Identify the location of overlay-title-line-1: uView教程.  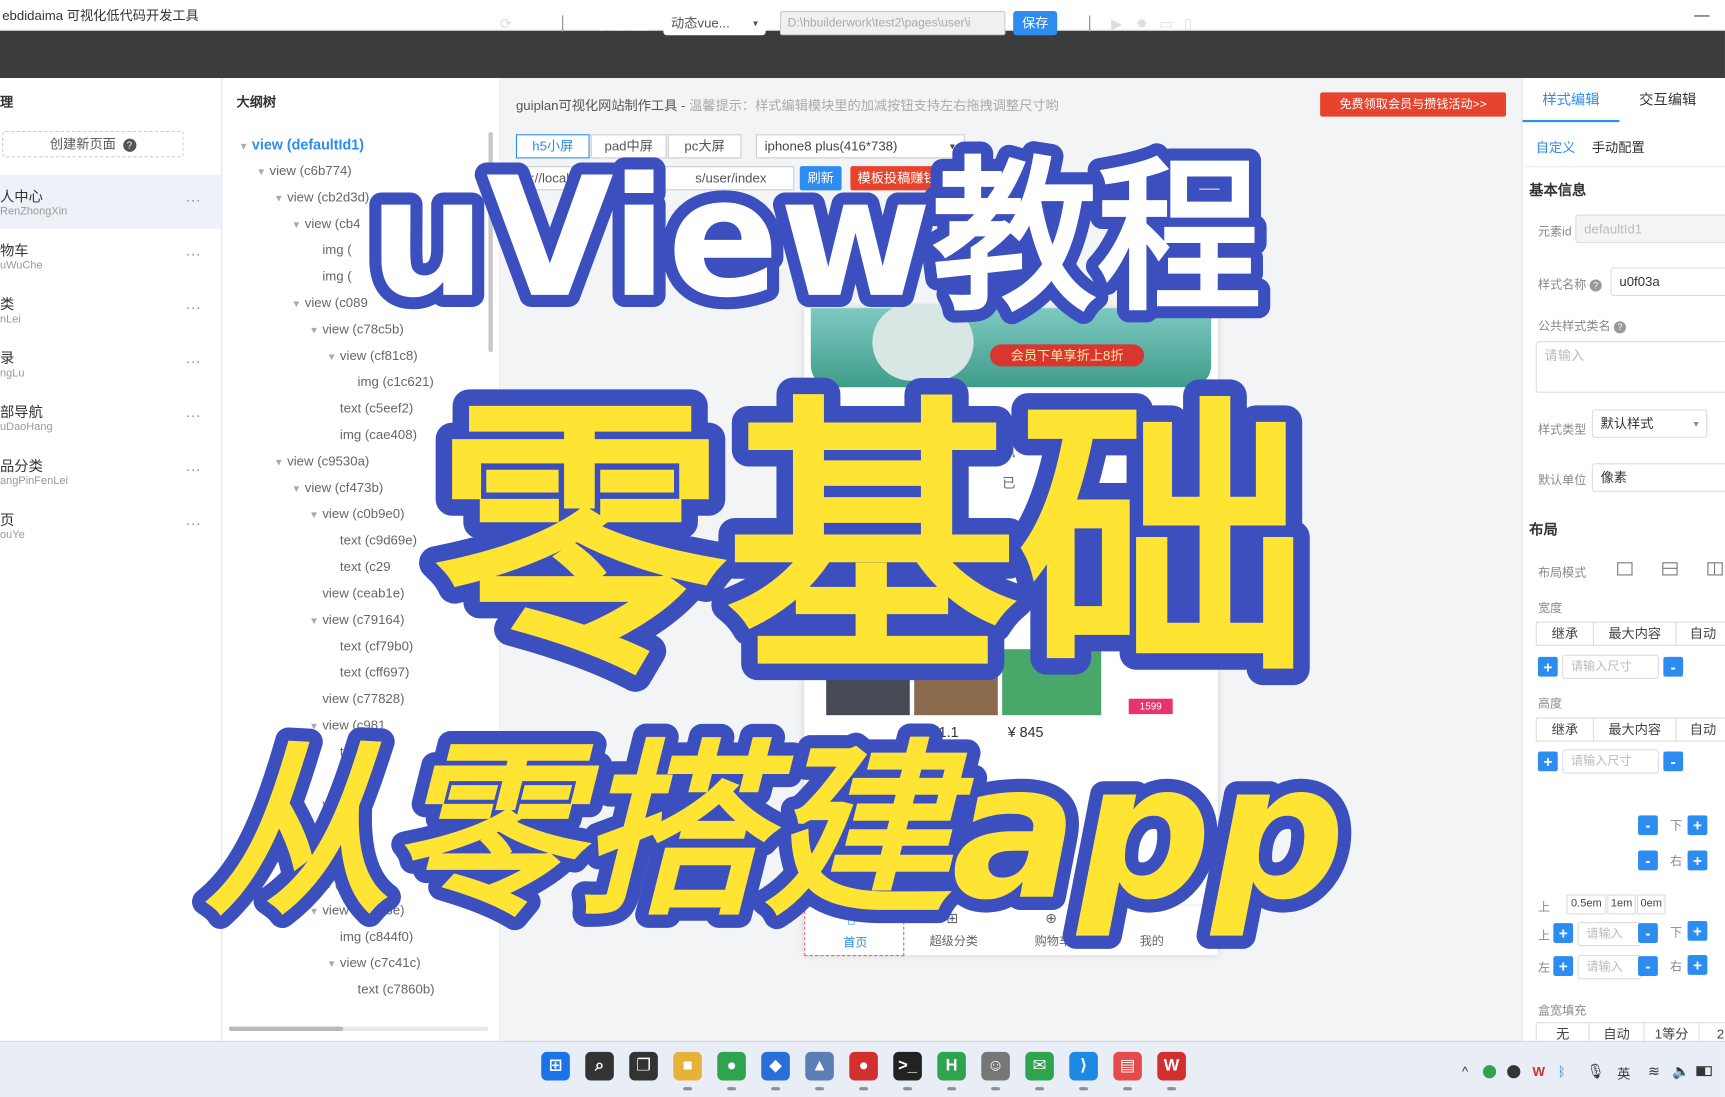
(815, 238).